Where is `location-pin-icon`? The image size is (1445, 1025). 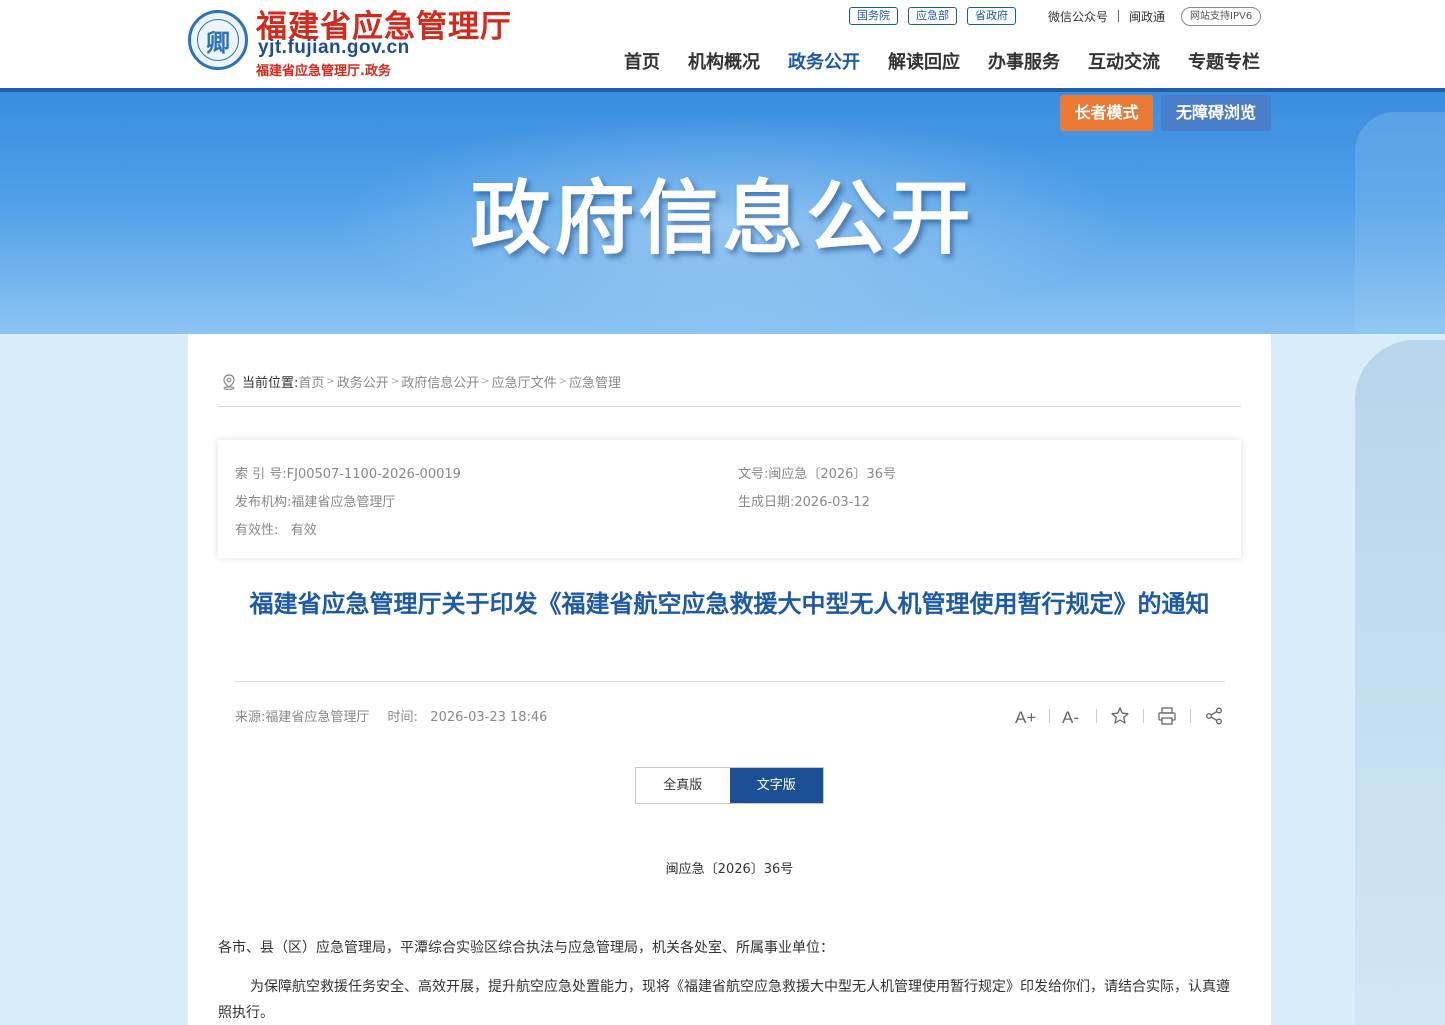 location-pin-icon is located at coordinates (229, 381).